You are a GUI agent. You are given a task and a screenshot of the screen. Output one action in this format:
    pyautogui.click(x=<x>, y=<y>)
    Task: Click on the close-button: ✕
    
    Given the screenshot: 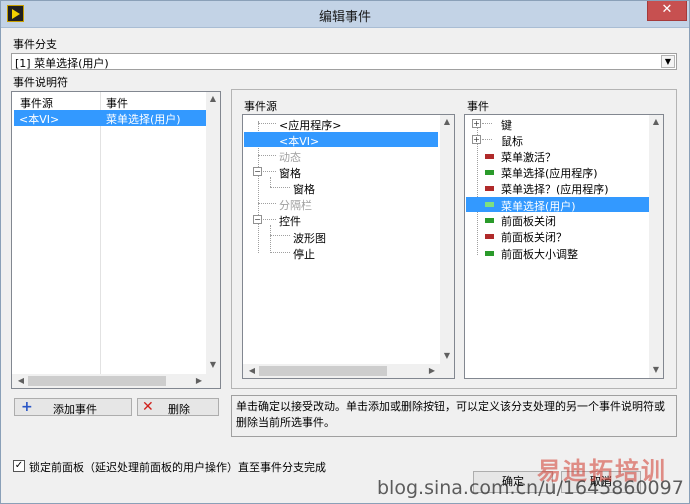 What is the action you would take?
    pyautogui.click(x=667, y=11)
    